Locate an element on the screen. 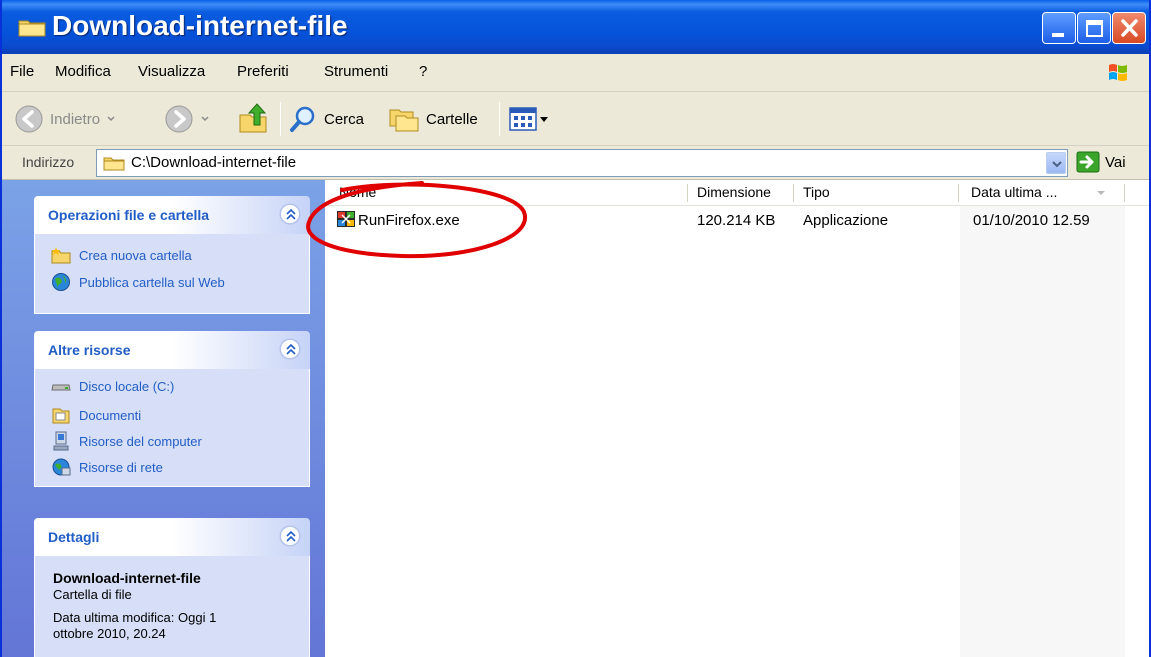 This screenshot has width=1151, height=657. globe-icon is located at coordinates (61, 282).